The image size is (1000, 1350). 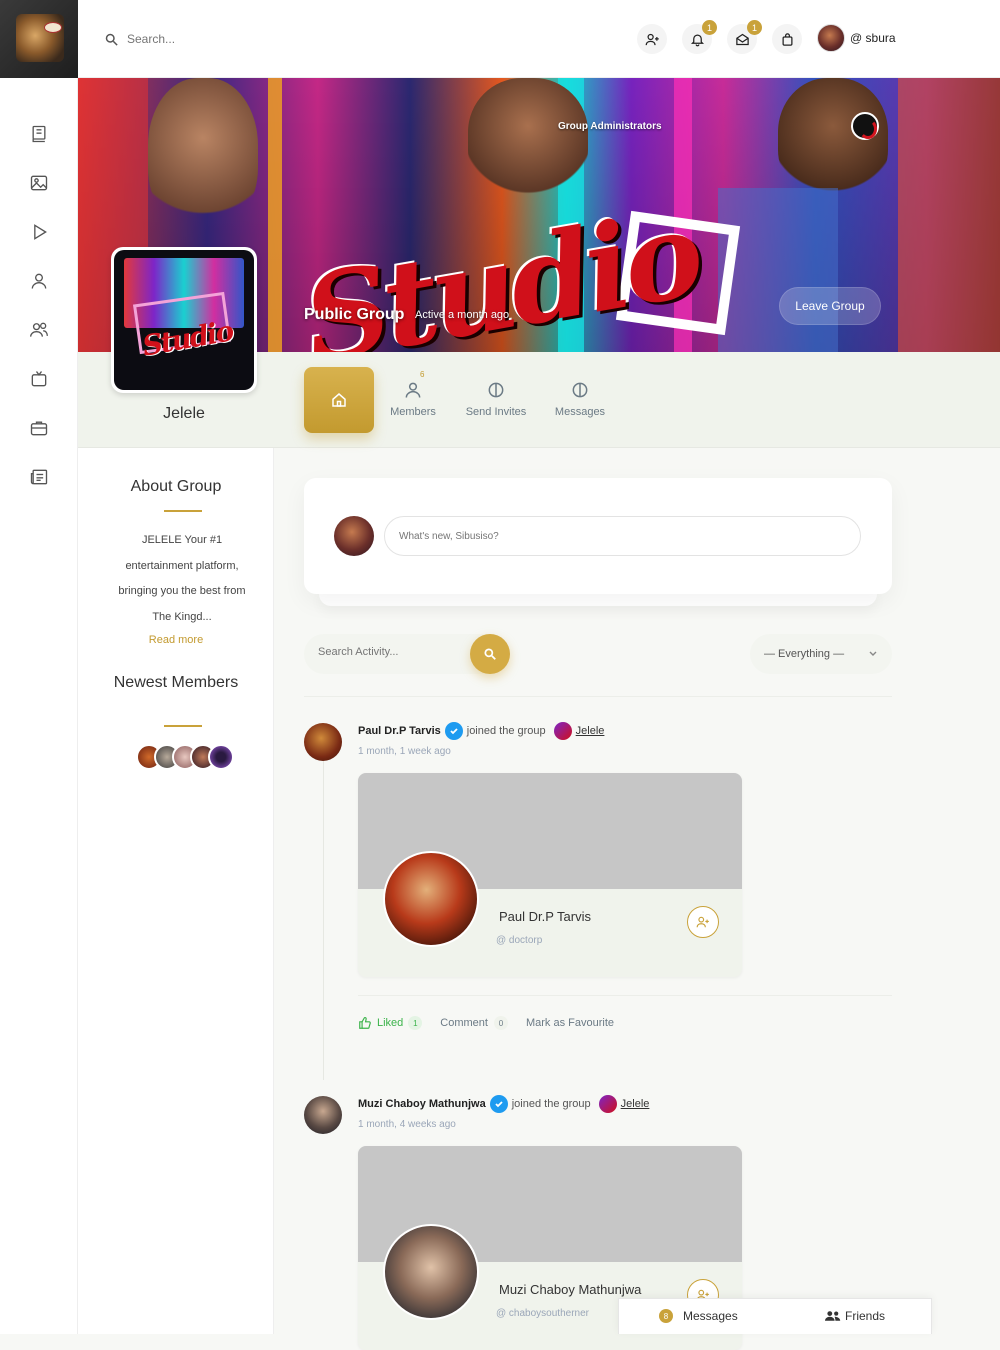 I want to click on site-logo, so click(x=39, y=39).